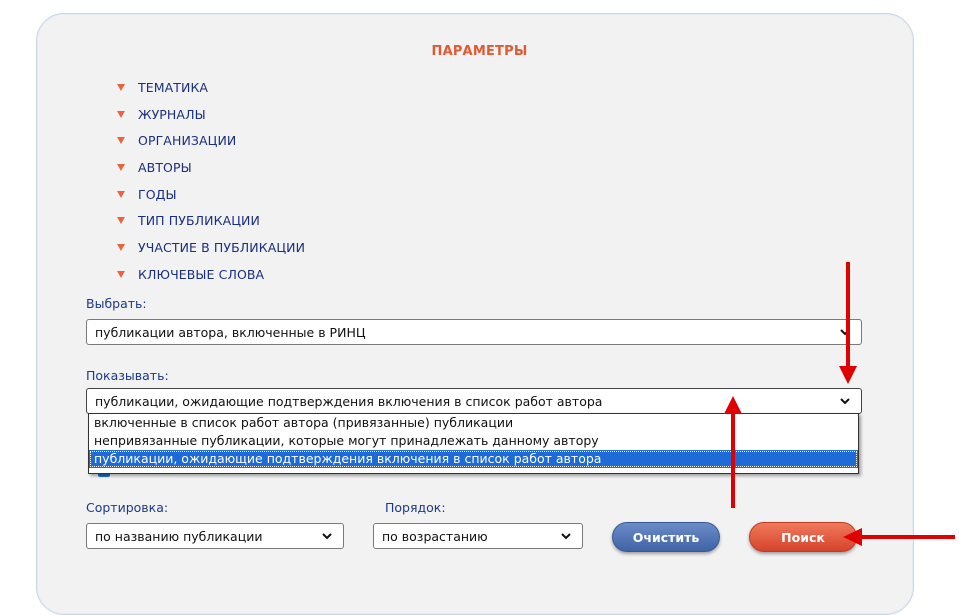 The image size is (959, 615). I want to click on annotation-arrowhead-left, so click(852, 537).